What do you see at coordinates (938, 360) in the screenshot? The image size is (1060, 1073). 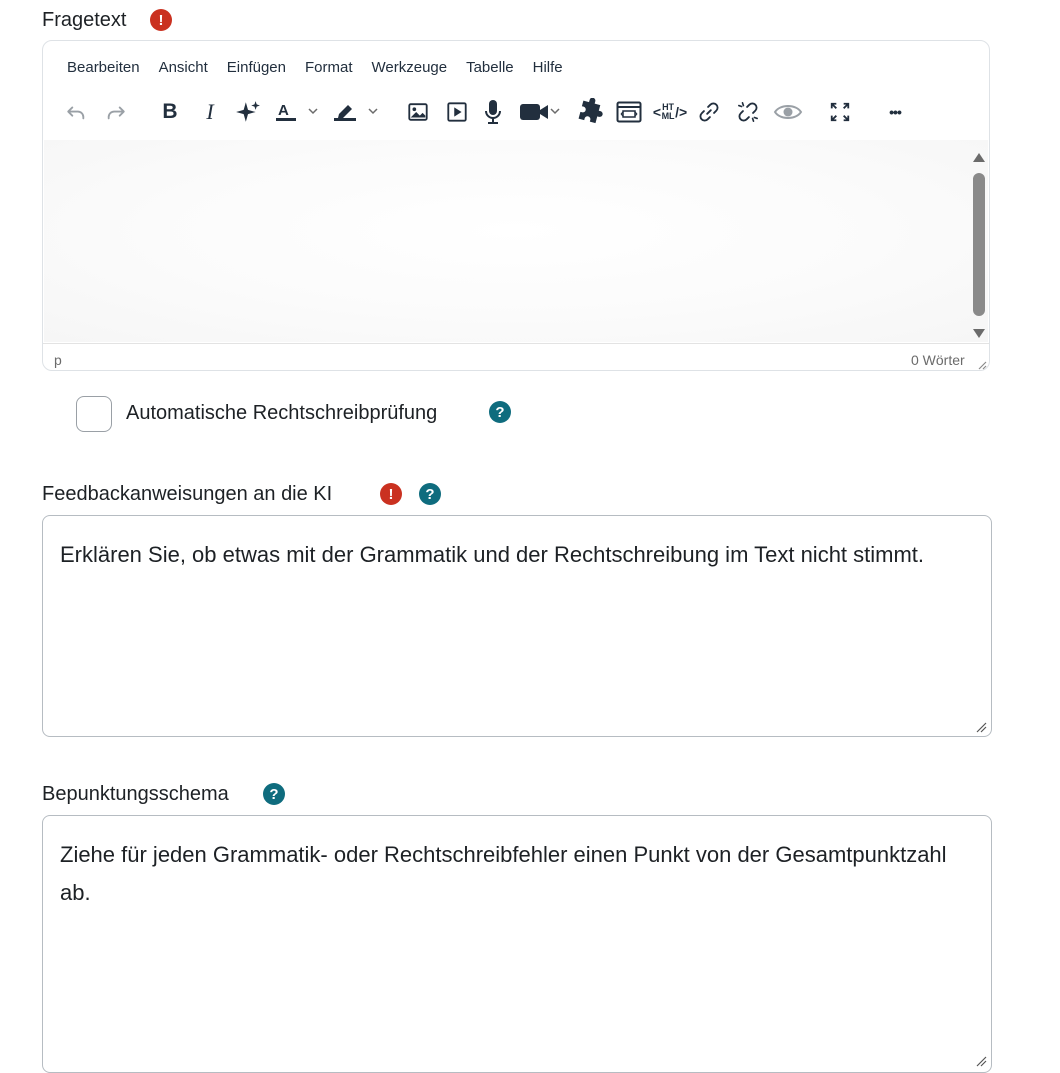 I see `word-count: 0 Wörter` at bounding box center [938, 360].